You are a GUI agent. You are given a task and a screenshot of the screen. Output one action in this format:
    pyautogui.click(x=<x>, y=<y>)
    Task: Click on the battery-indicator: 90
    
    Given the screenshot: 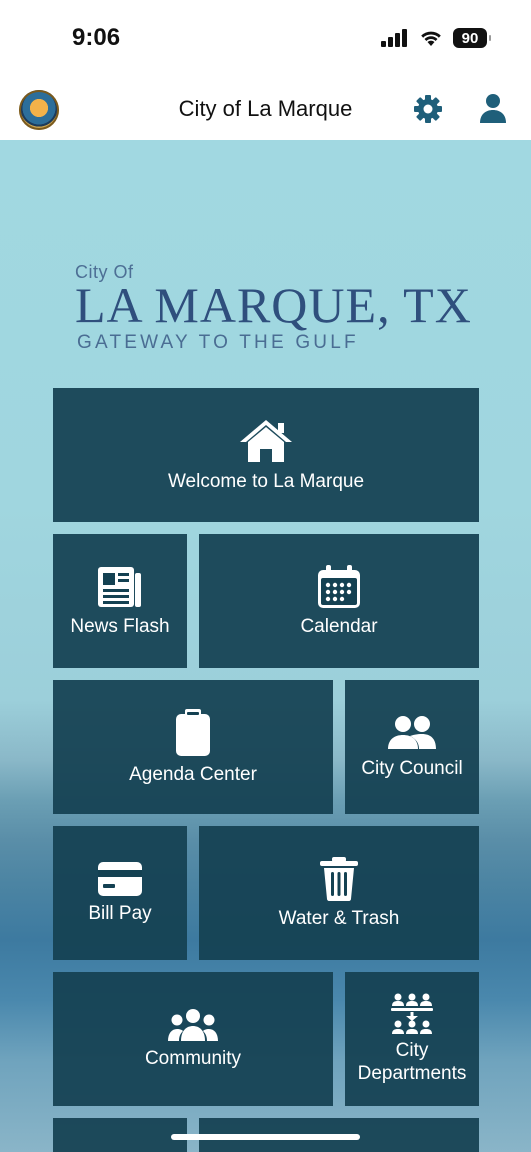 What is the action you would take?
    pyautogui.click(x=472, y=38)
    